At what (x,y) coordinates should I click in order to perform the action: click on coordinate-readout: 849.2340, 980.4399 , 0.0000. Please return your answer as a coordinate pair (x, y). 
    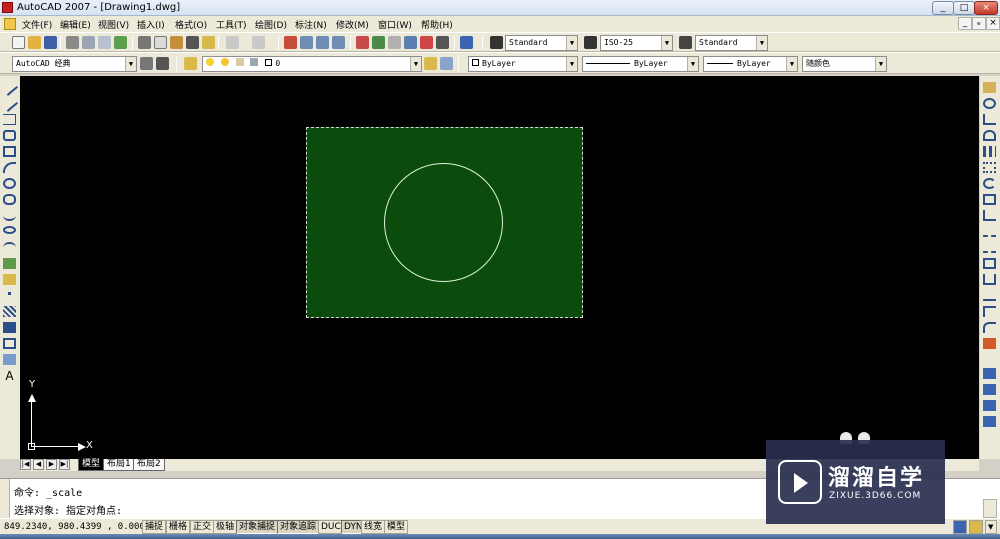
    Looking at the image, I should click on (77, 527).